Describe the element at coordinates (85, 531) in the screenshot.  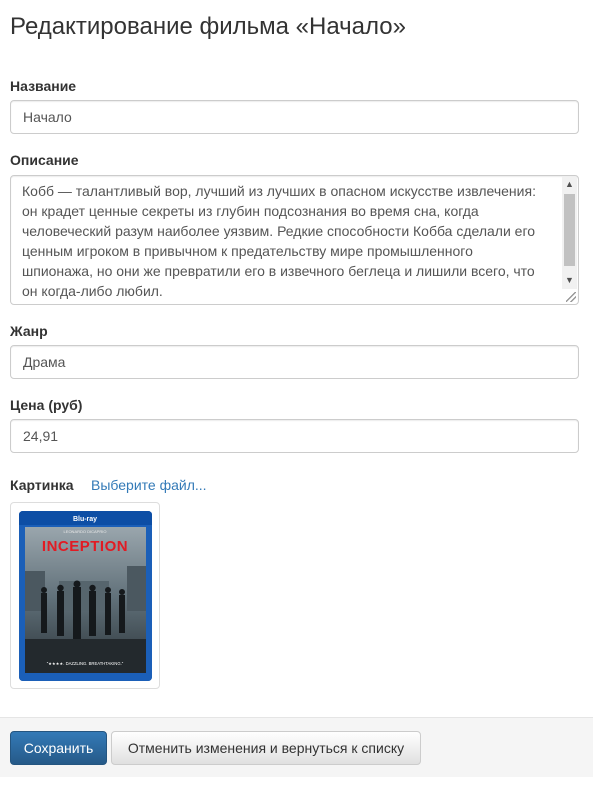
I see `poster-top-text: LEONARDO DICAPRIO` at that location.